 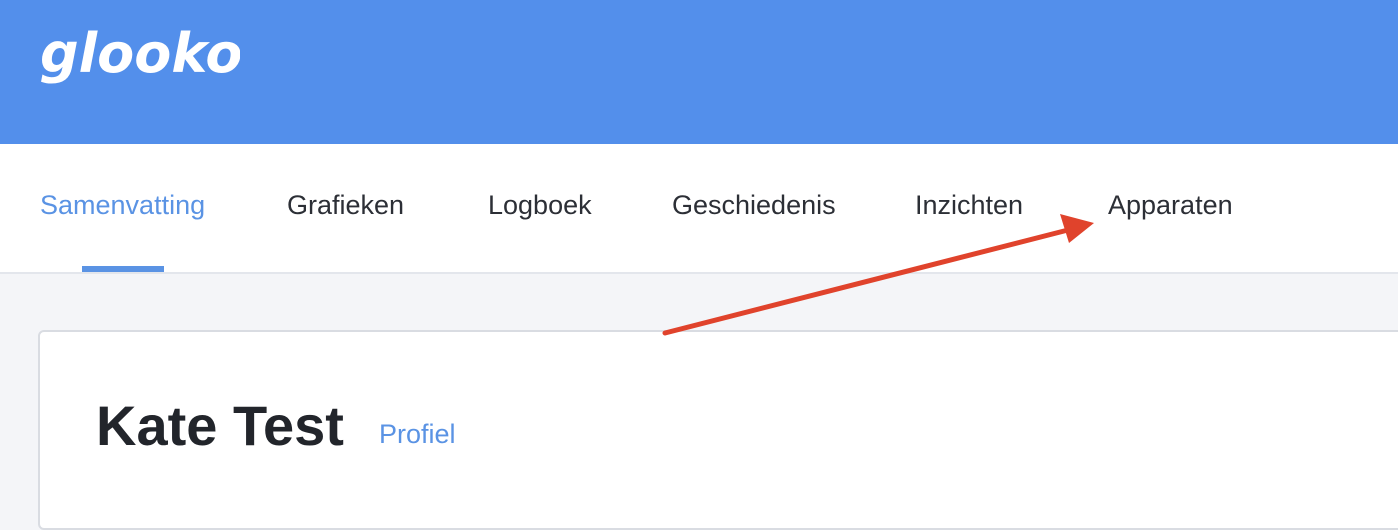 I want to click on tab-geschiedenis: Geschiedenis, so click(x=754, y=205).